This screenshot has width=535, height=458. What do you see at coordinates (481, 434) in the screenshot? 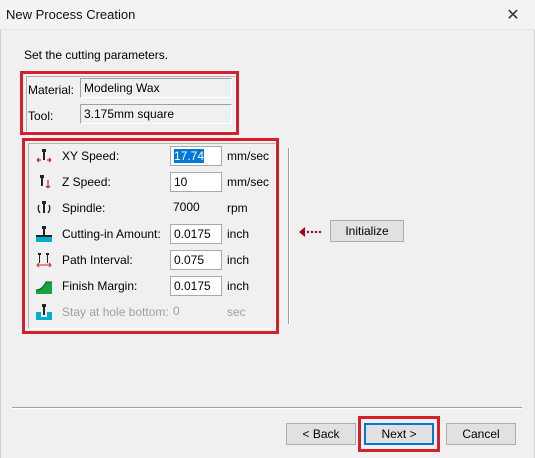
I see `cancel-button: Cancel` at bounding box center [481, 434].